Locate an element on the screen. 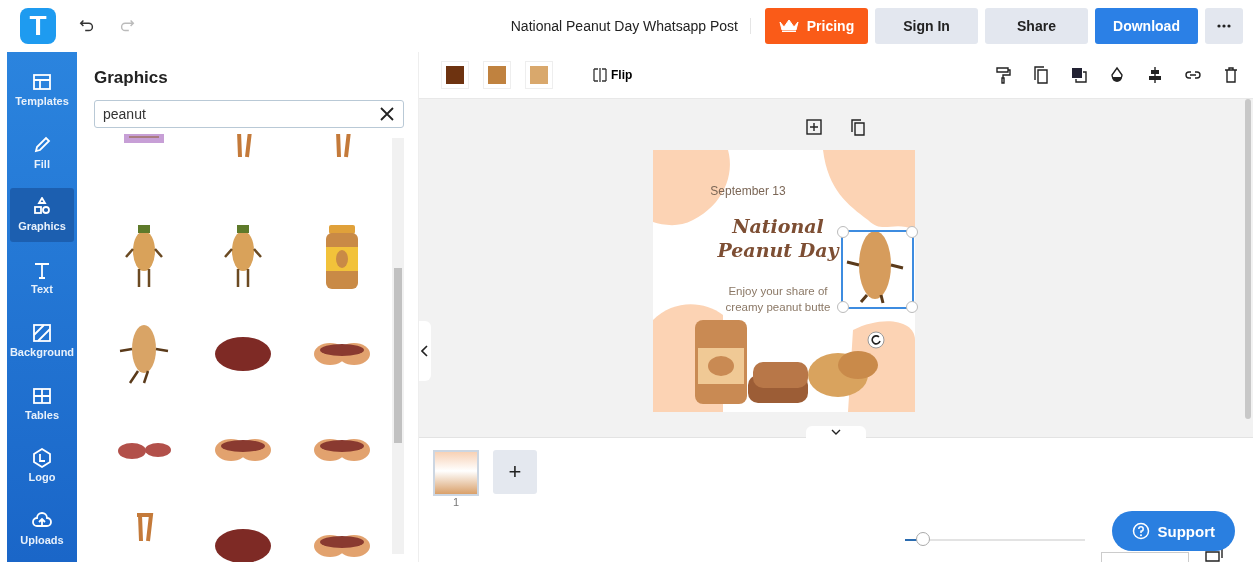  pages-view-icon is located at coordinates (1214, 555).